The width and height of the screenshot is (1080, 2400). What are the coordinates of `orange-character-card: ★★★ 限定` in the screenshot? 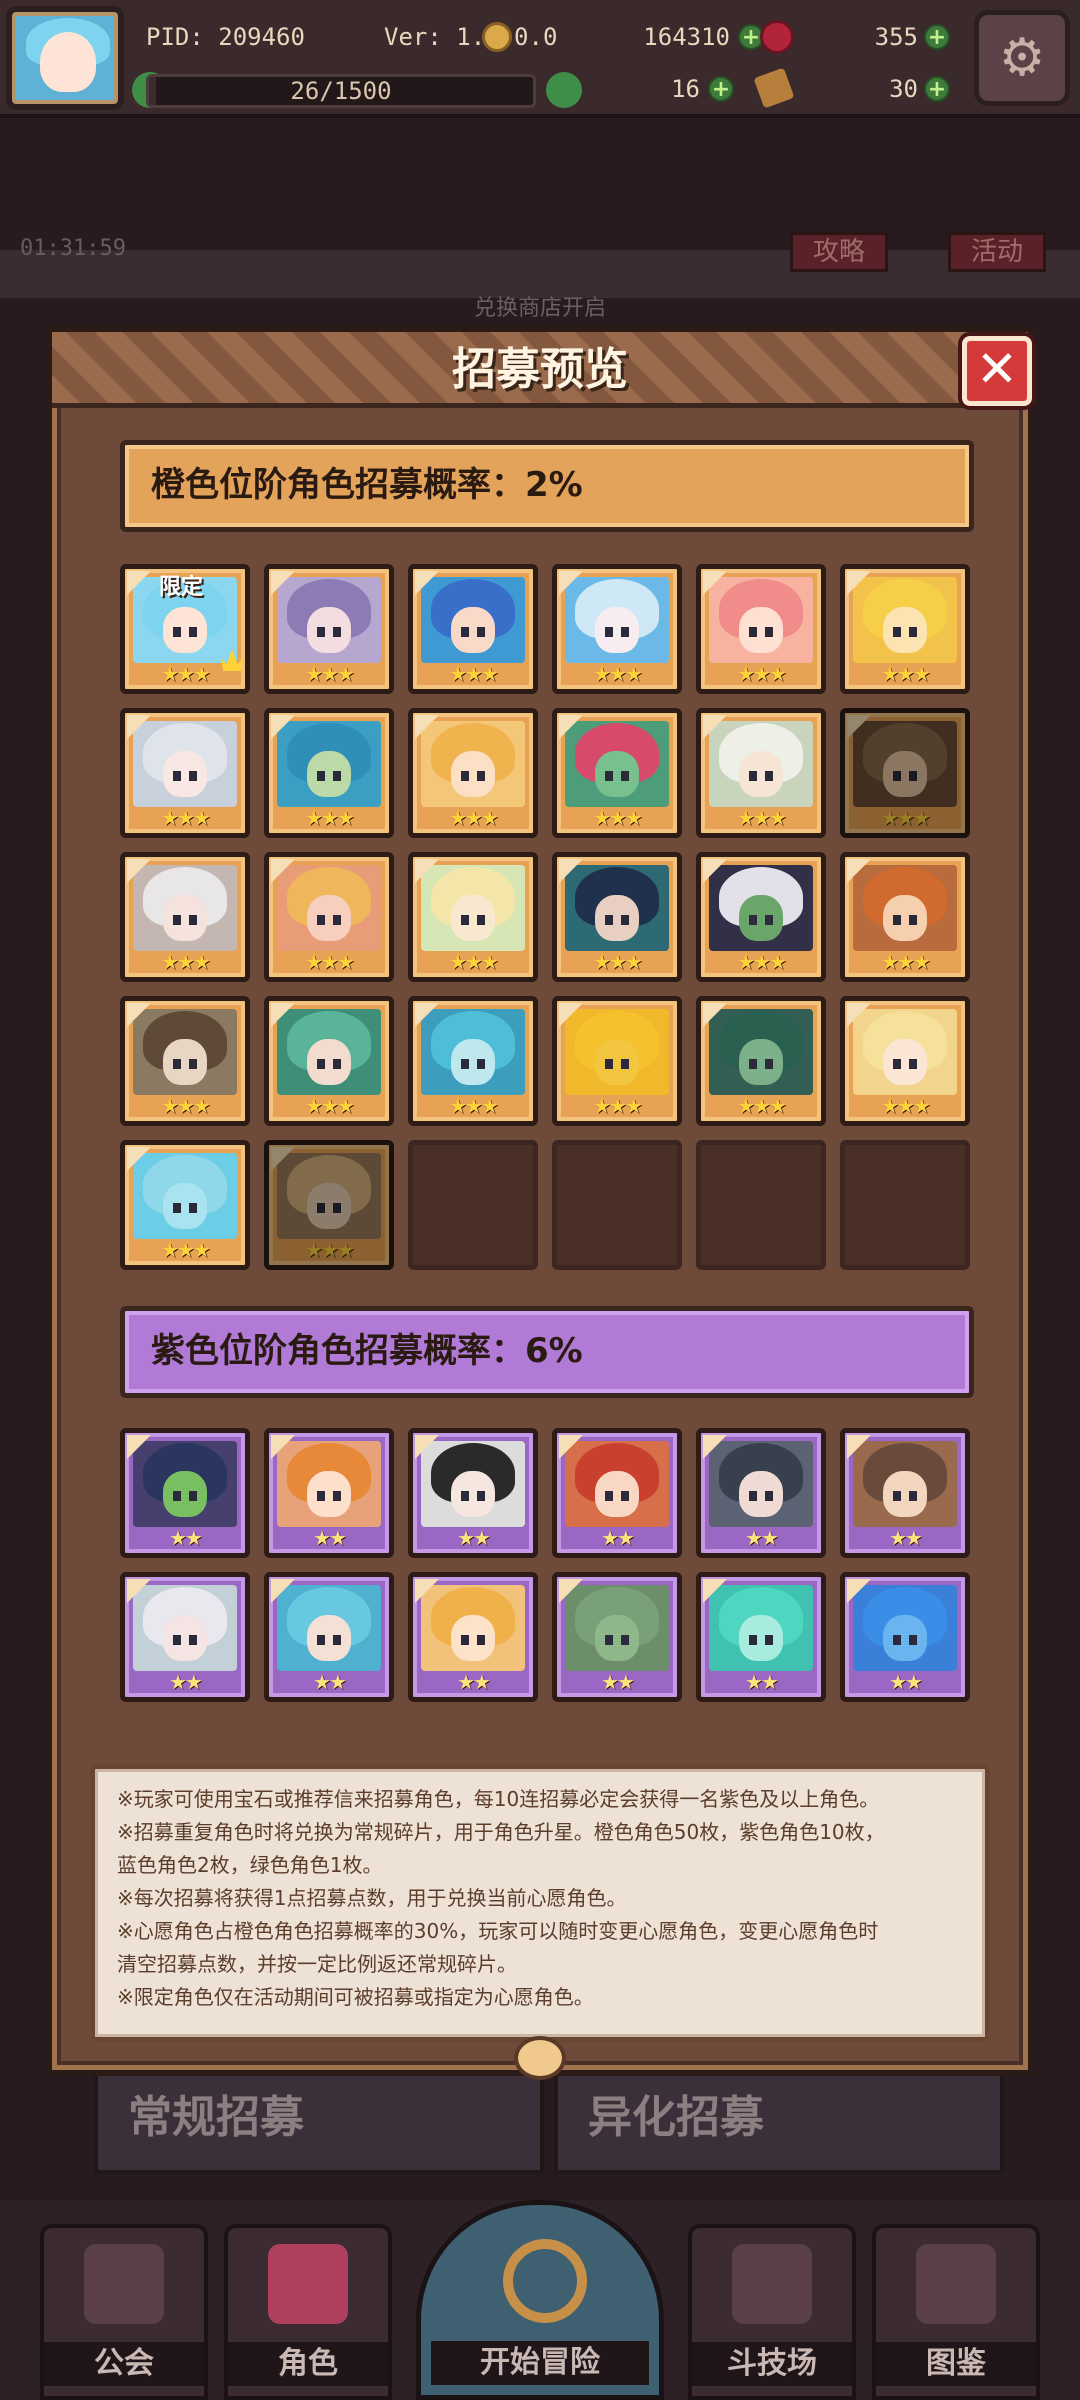 It's located at (185, 629).